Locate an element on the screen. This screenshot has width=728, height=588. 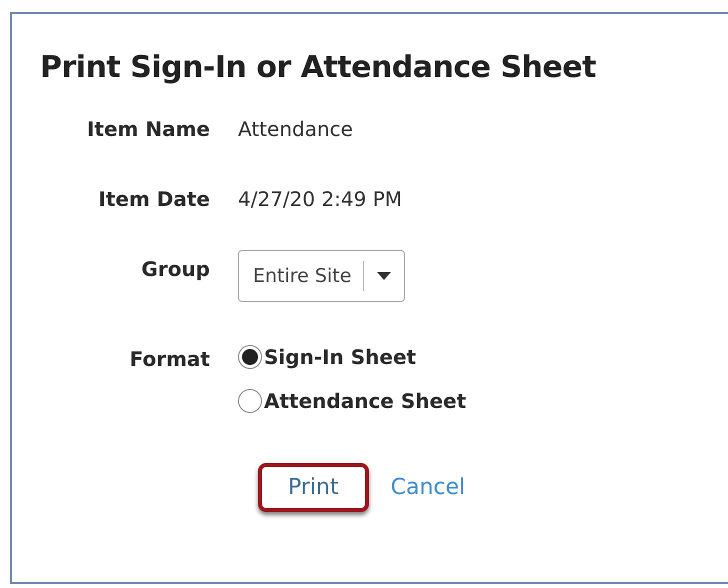
print-button: Print is located at coordinates (313, 487).